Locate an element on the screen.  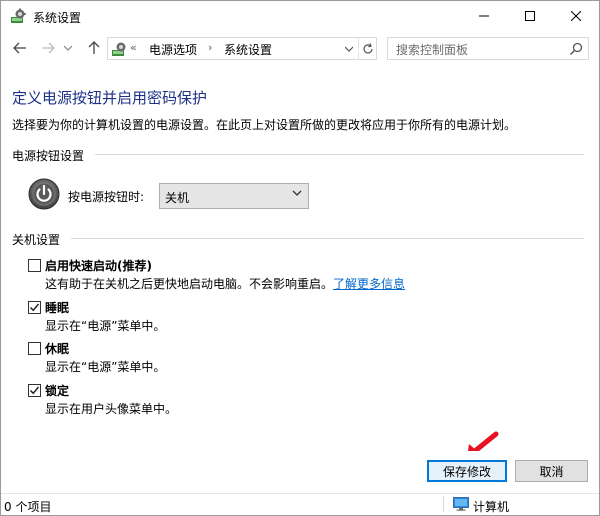
hibernate-checkbox is located at coordinates (34, 348).